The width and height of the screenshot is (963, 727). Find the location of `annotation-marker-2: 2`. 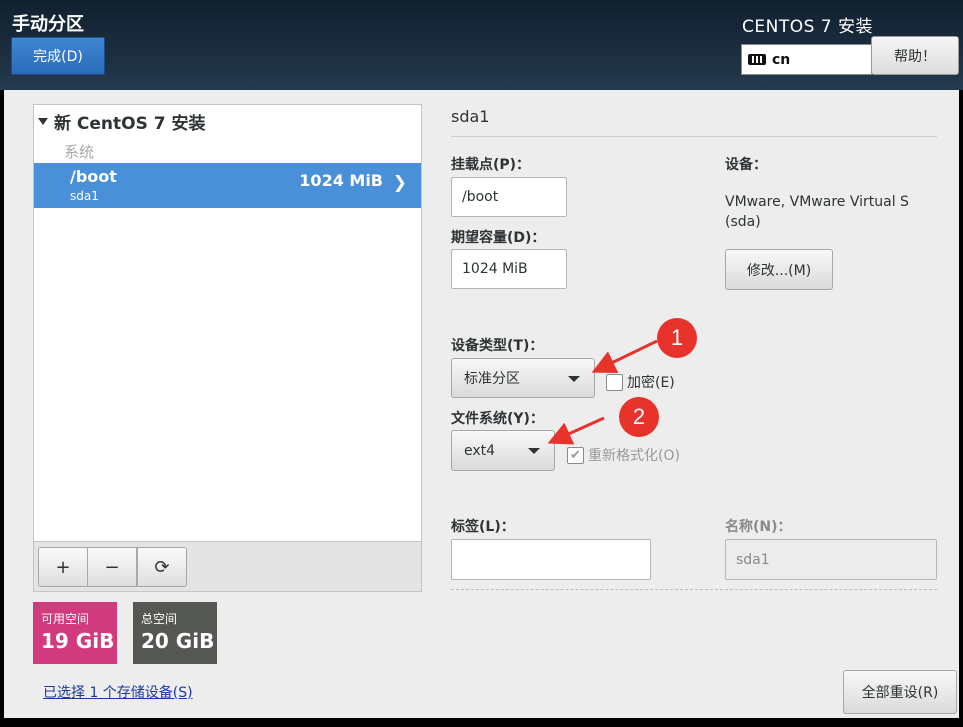

annotation-marker-2: 2 is located at coordinates (639, 417).